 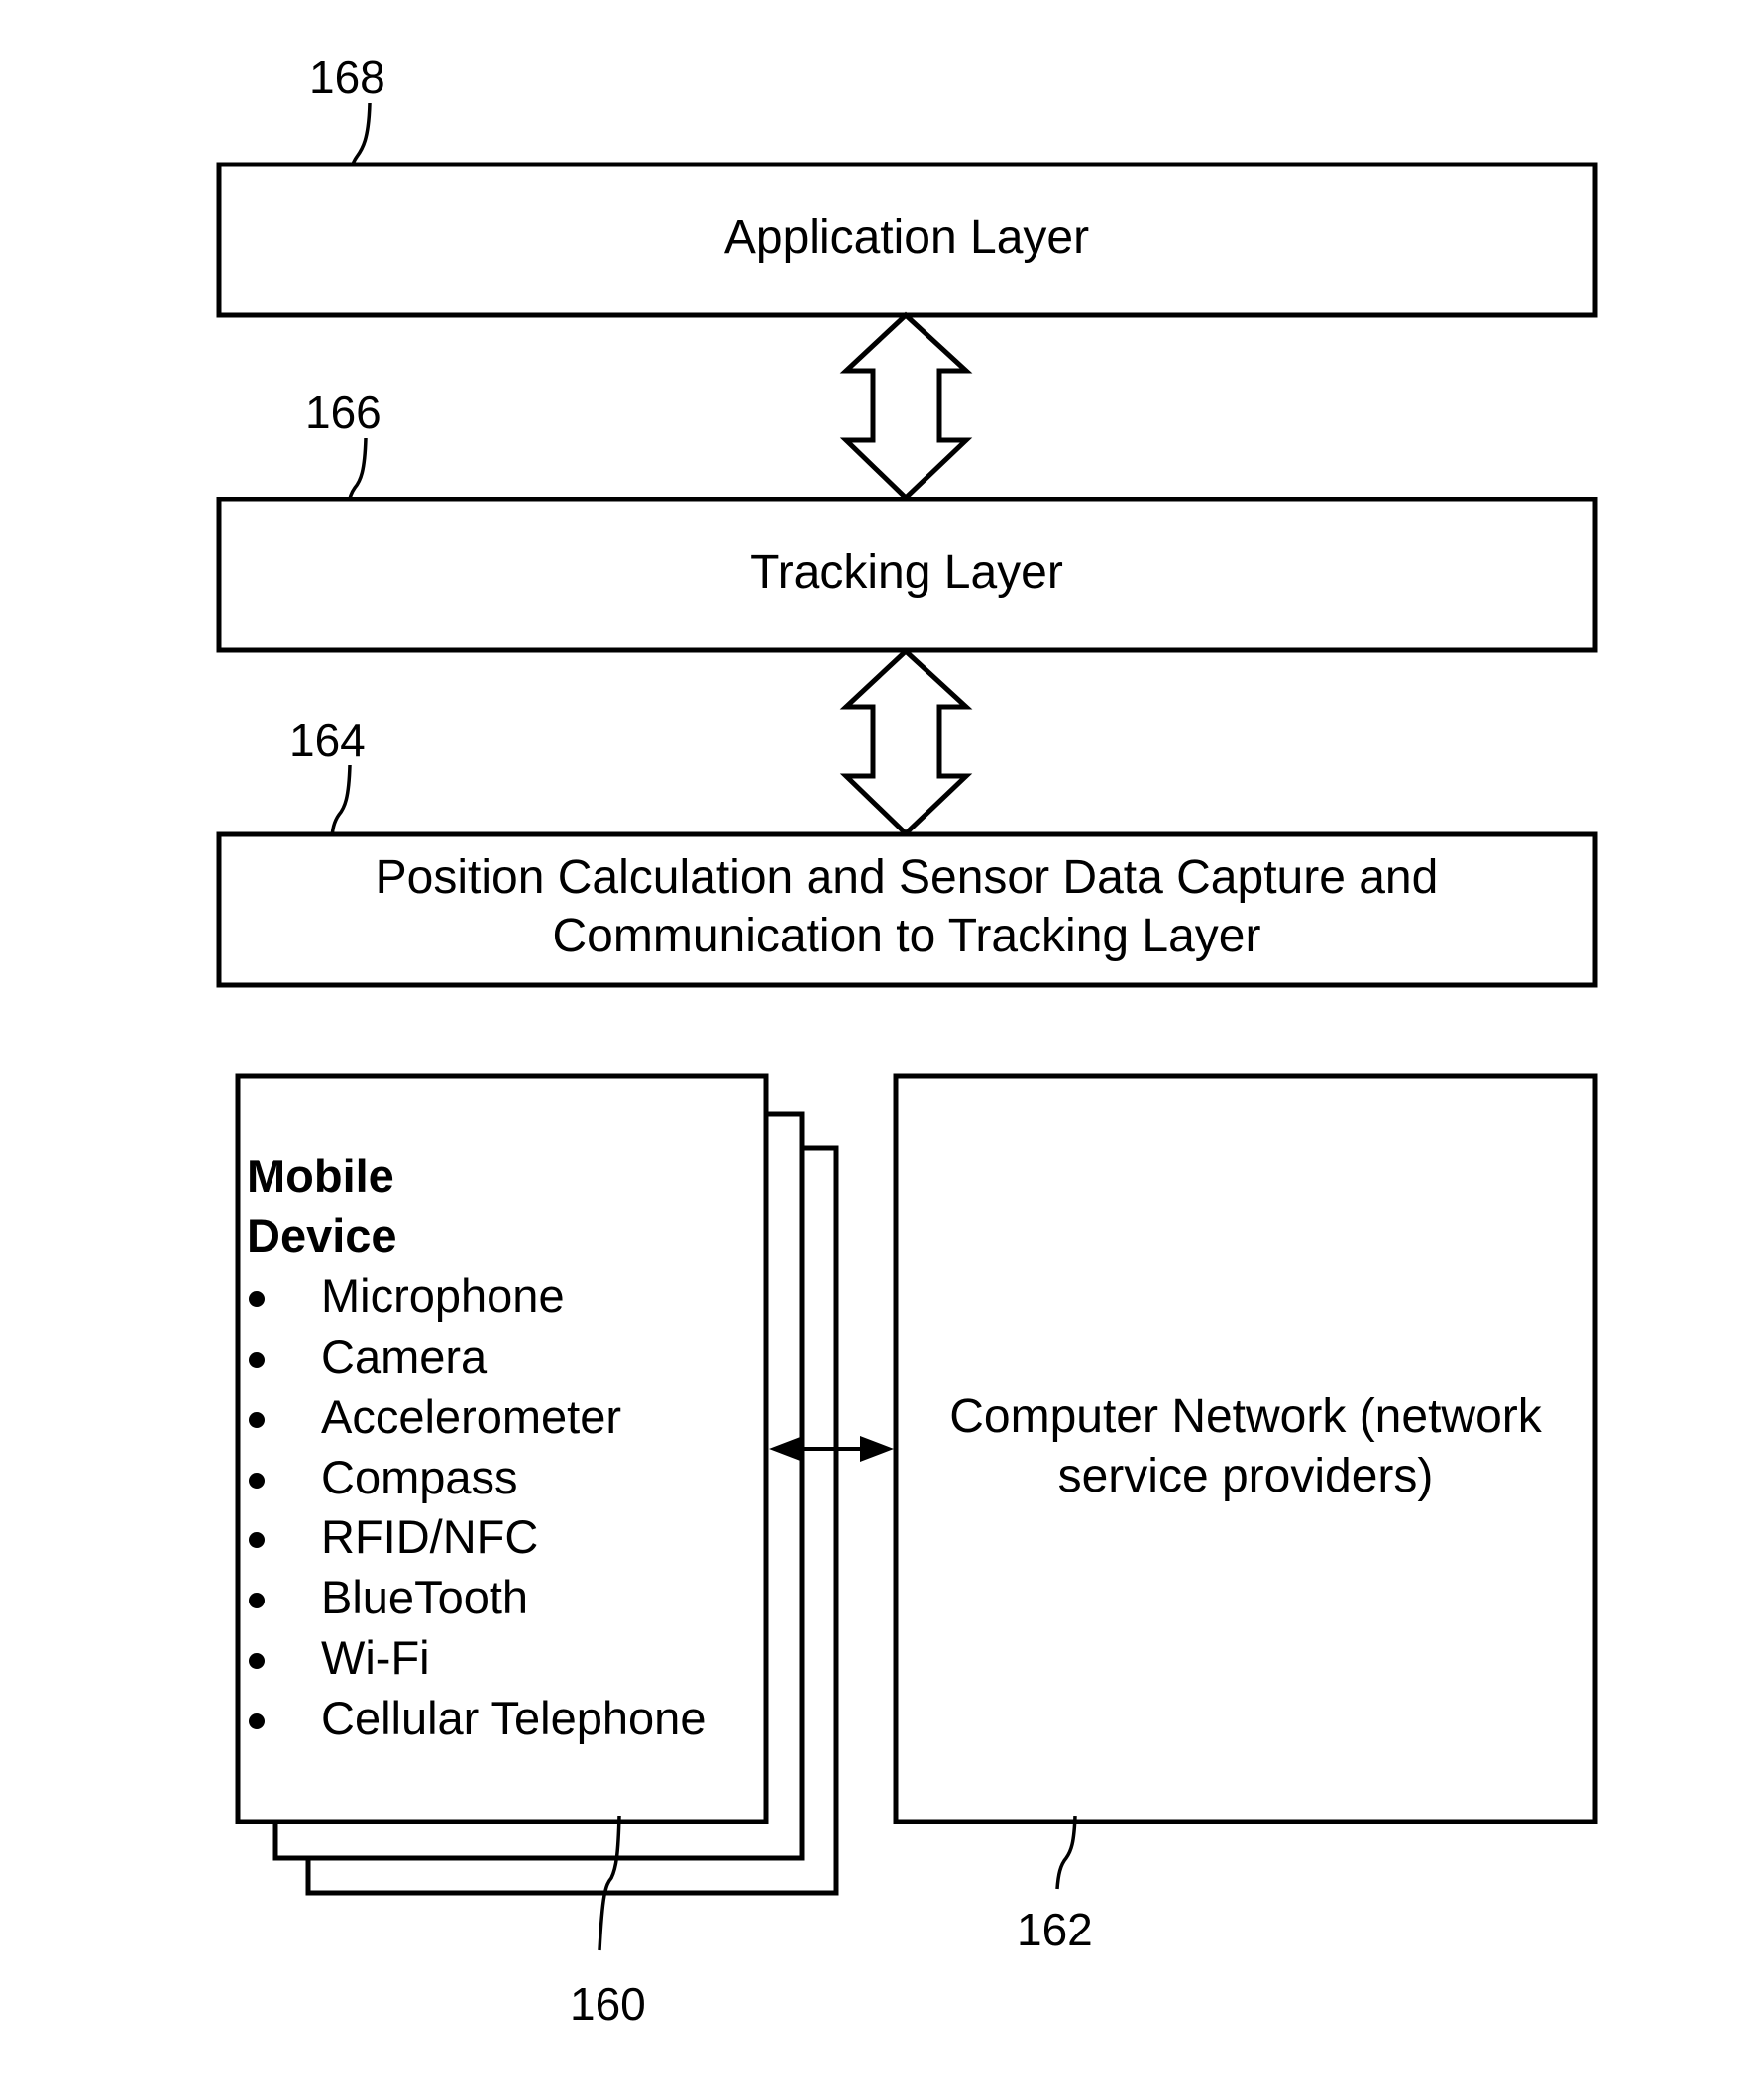 I want to click on ref-label-160: 160, so click(x=608, y=2004).